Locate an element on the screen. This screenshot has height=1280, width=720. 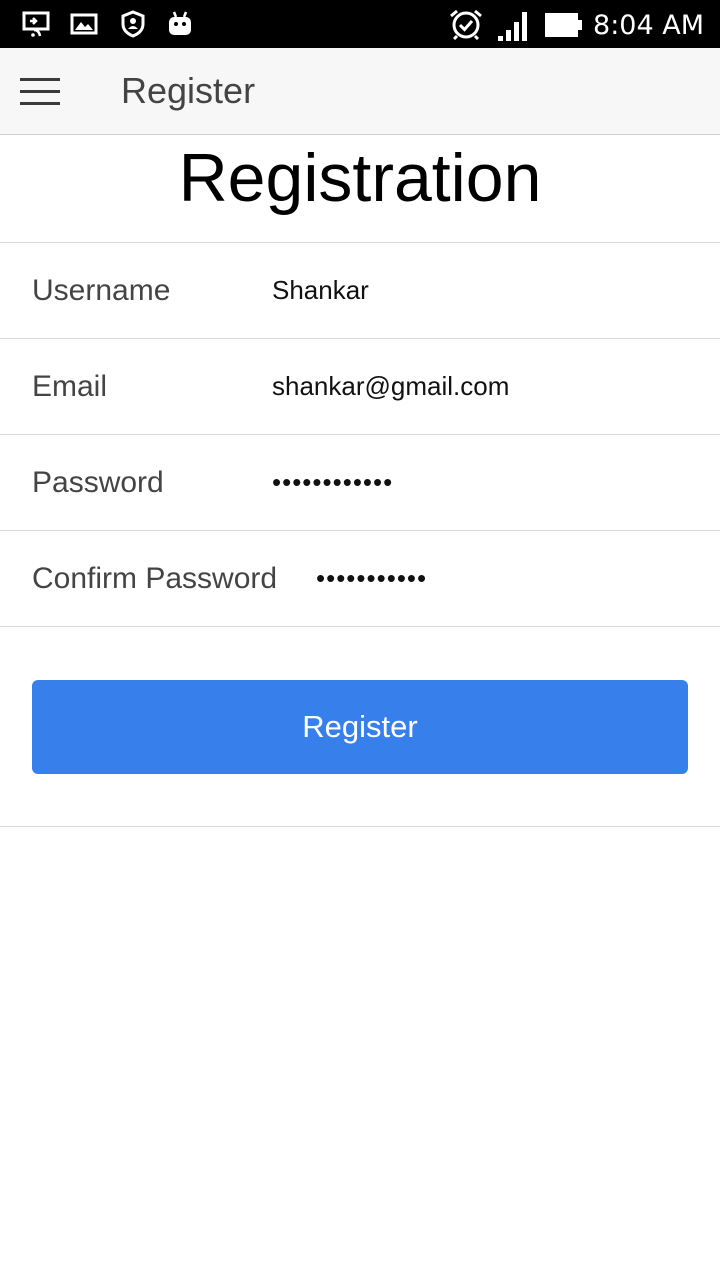
password-input is located at coordinates (482, 482).